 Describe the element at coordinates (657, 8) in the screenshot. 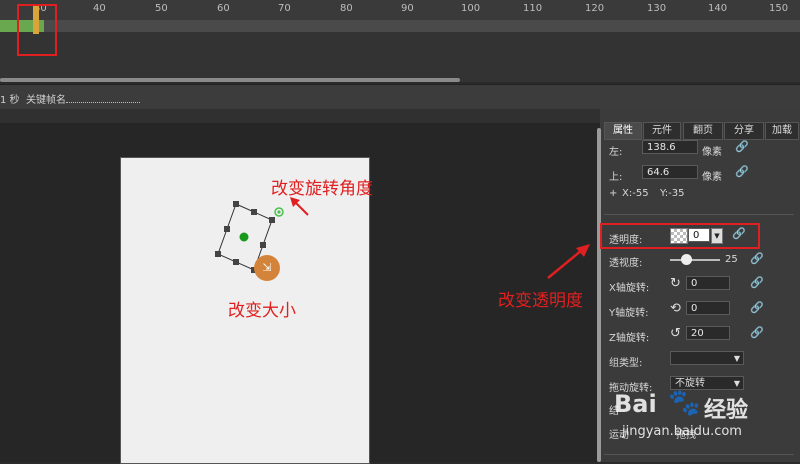

I see `tick-label: 130` at that location.